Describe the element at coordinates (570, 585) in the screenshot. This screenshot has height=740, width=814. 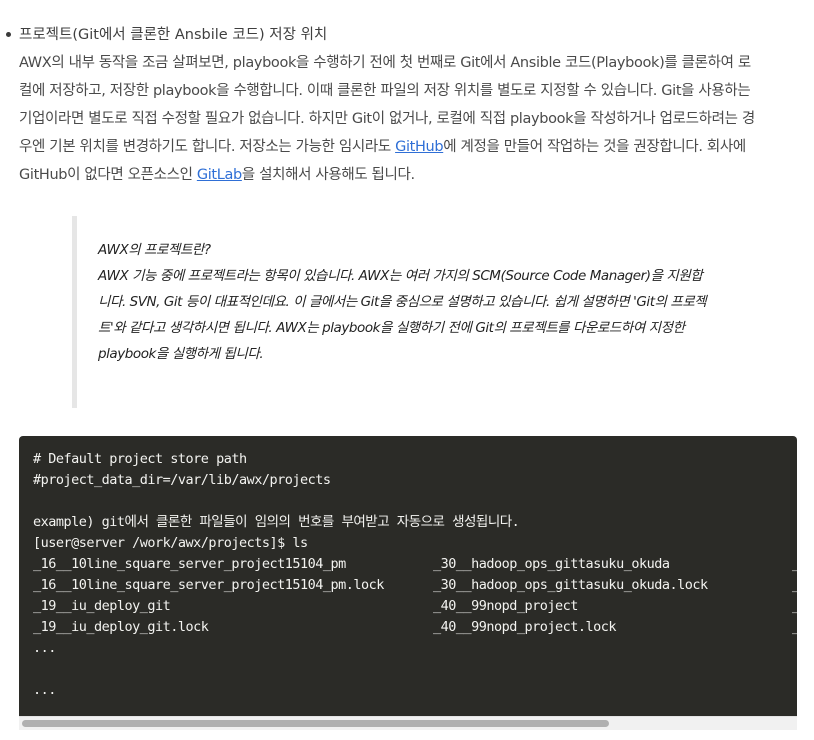
I see `listing-cell: _30__hadoop_ops_gittasuku_okuda.lock` at that location.